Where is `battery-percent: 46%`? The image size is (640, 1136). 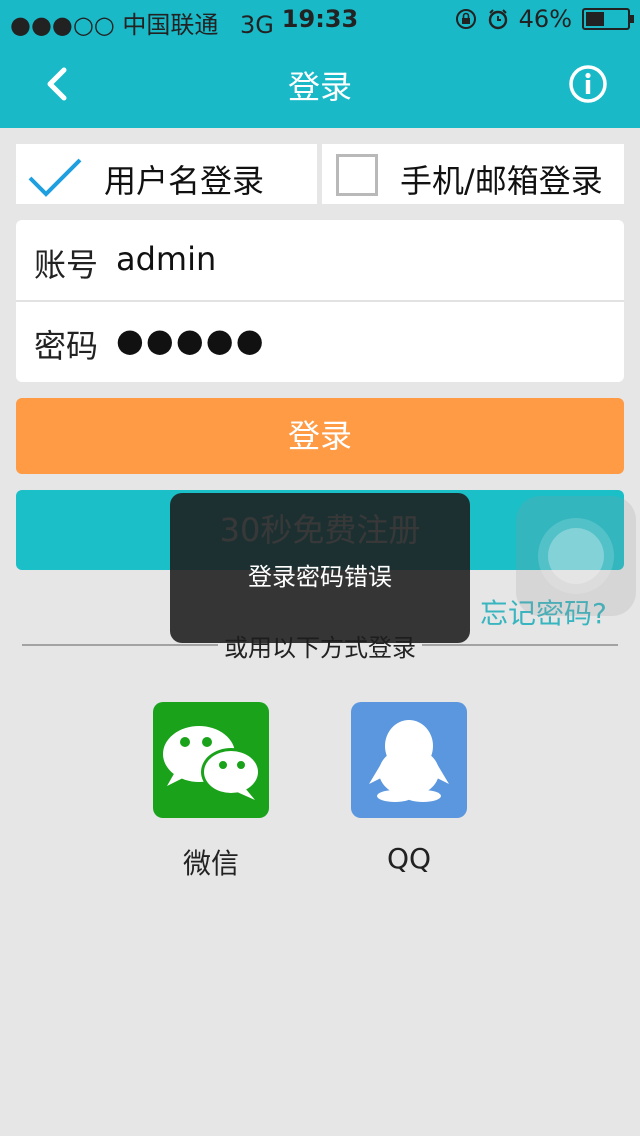 battery-percent: 46% is located at coordinates (545, 19).